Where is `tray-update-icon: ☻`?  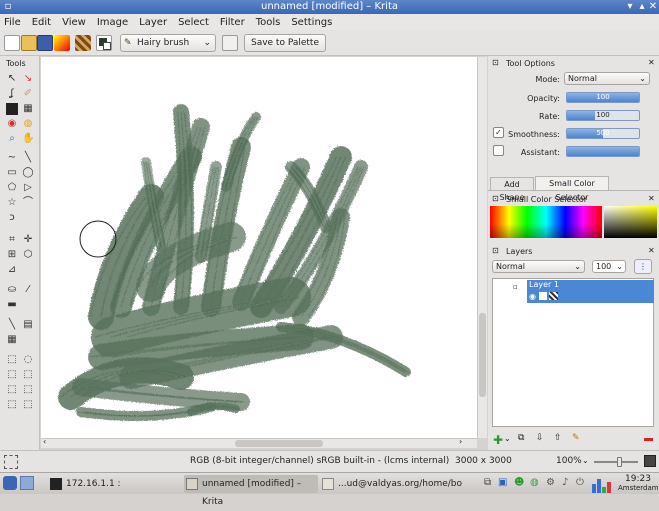 tray-update-icon: ☻ is located at coordinates (519, 482).